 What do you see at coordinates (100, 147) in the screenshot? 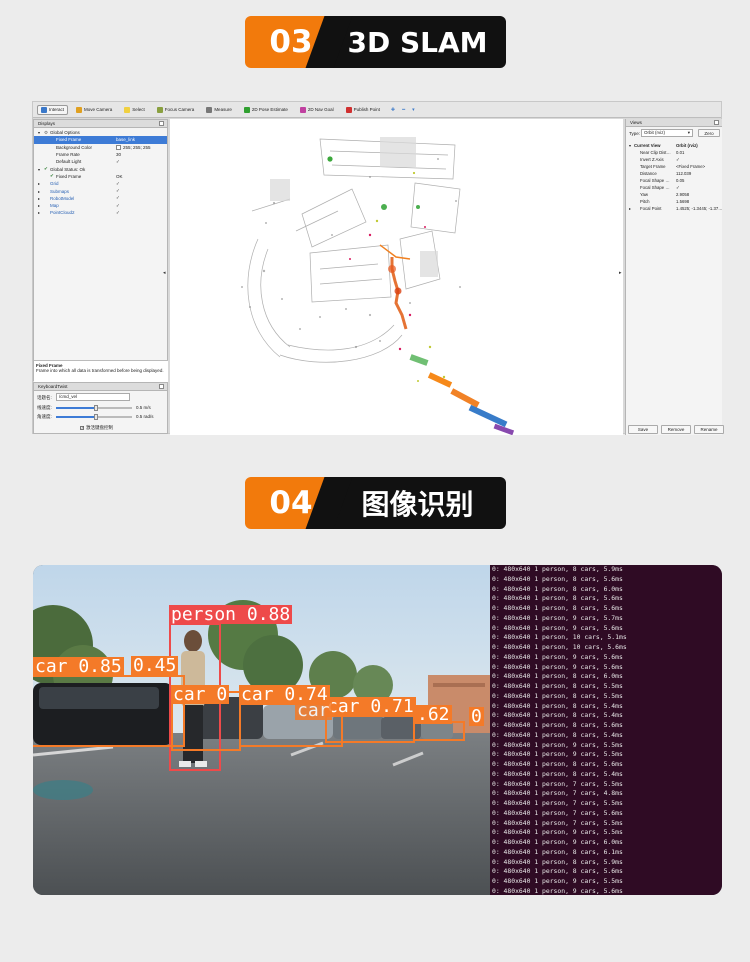
I see `display-tree-row: Background Color 255; 255; 255` at bounding box center [100, 147].